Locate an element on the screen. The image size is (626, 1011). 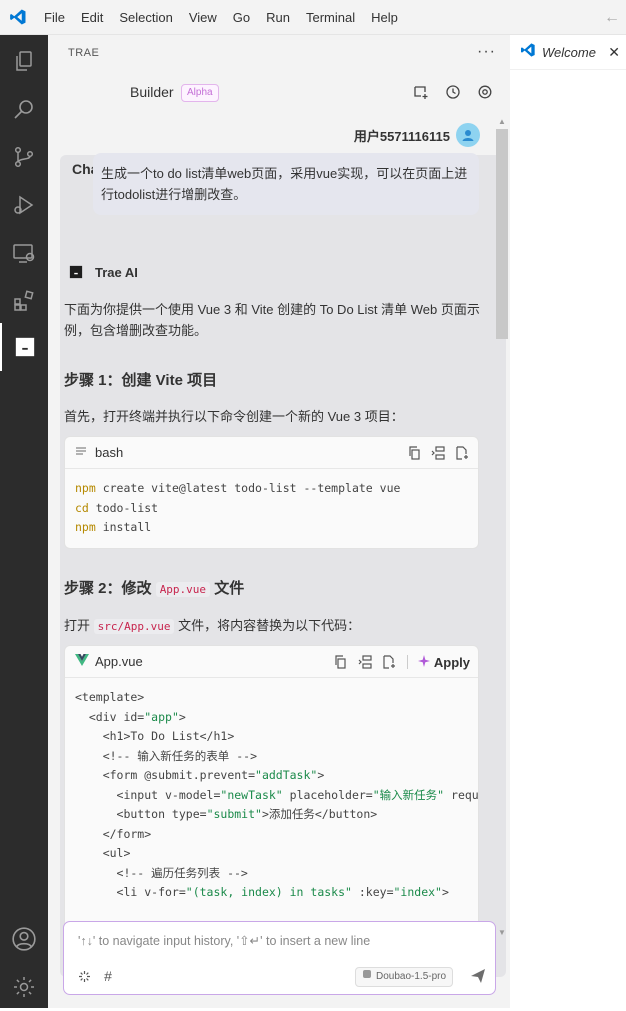
code-lang-label: bash is located at coordinates (109, 452).